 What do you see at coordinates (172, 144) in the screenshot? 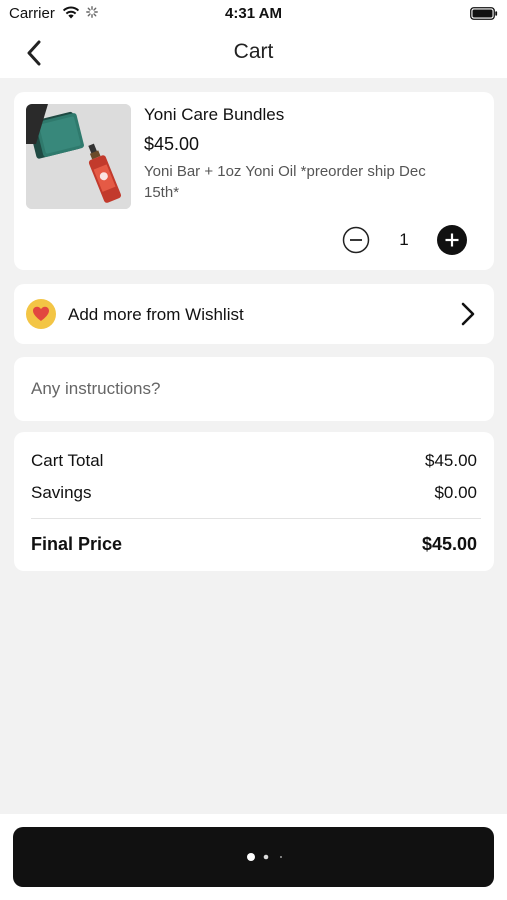
I see `product-price: $45.00` at bounding box center [172, 144].